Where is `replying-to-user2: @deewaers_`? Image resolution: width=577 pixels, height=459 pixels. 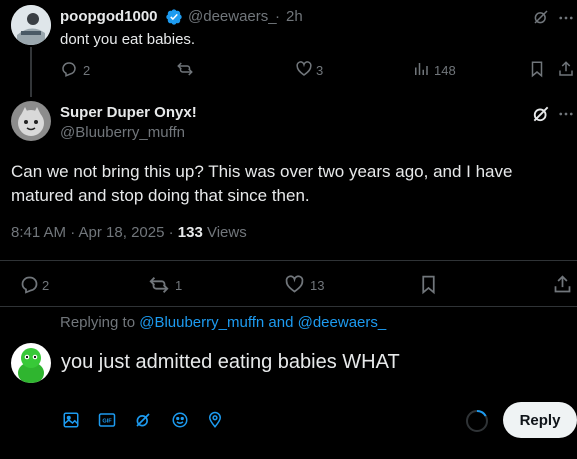
replying-to-user2: @deewaers_ is located at coordinates (342, 322).